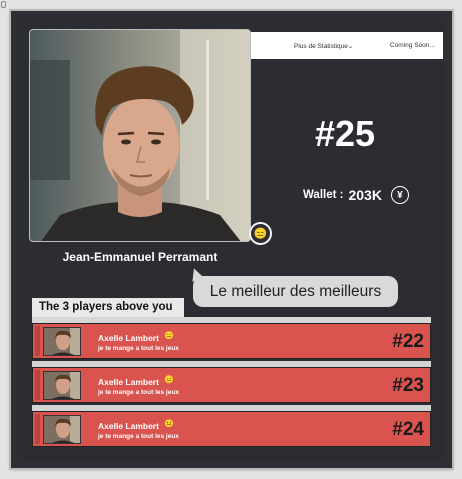  I want to click on wallet: Wallet : 203K ¥, so click(356, 195).